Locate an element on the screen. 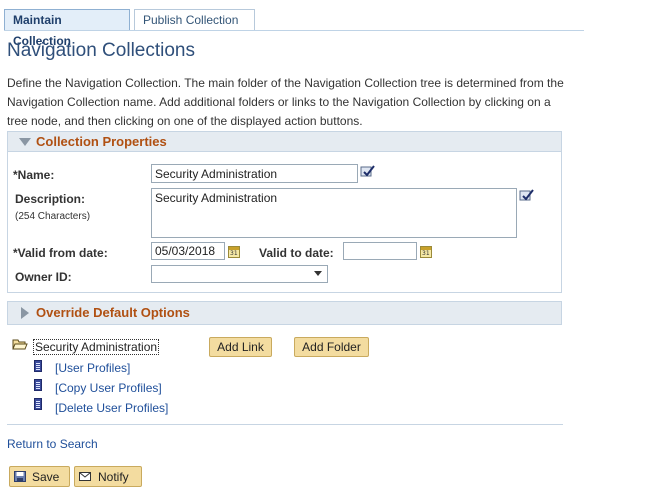 The height and width of the screenshot is (489, 646). override-options-title: Override Default Options is located at coordinates (113, 312).